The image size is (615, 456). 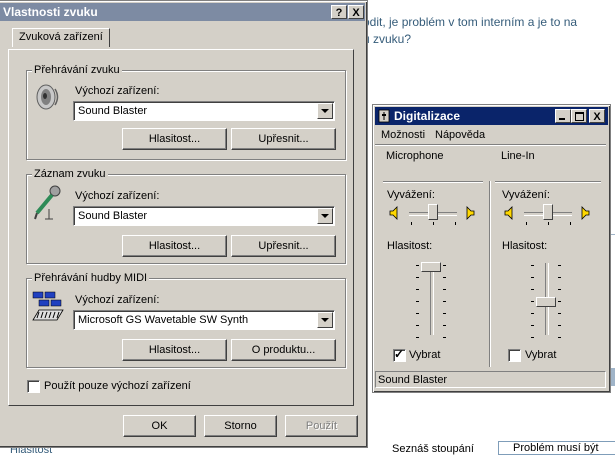 What do you see at coordinates (432, 299) in the screenshot?
I see `mic-volume-track` at bounding box center [432, 299].